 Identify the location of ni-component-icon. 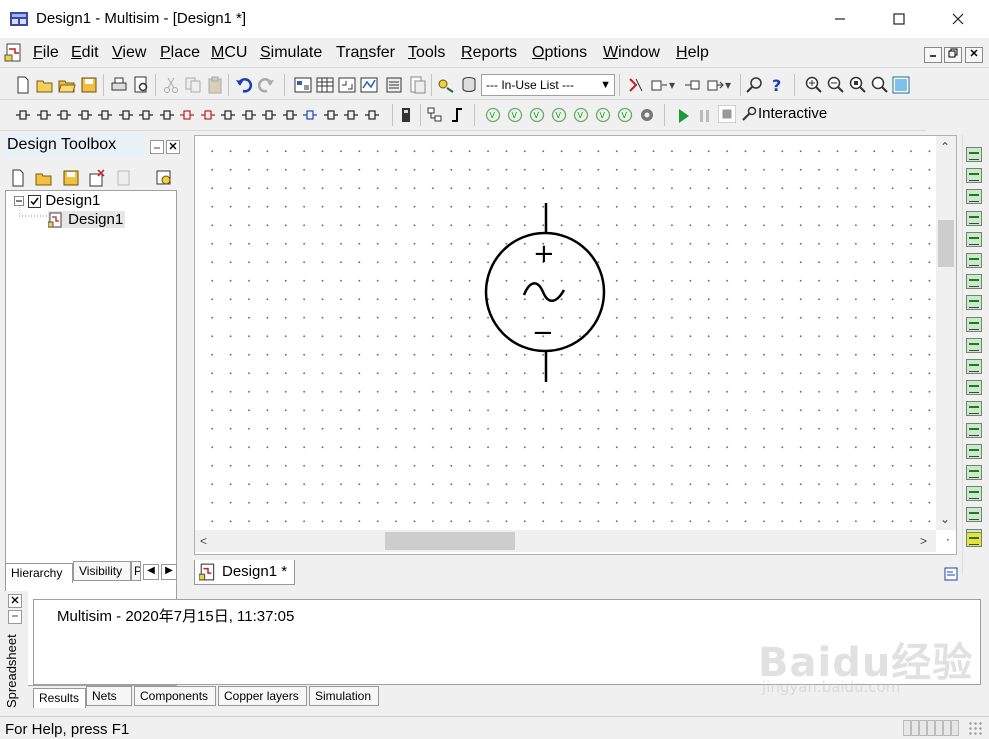
(351, 115).